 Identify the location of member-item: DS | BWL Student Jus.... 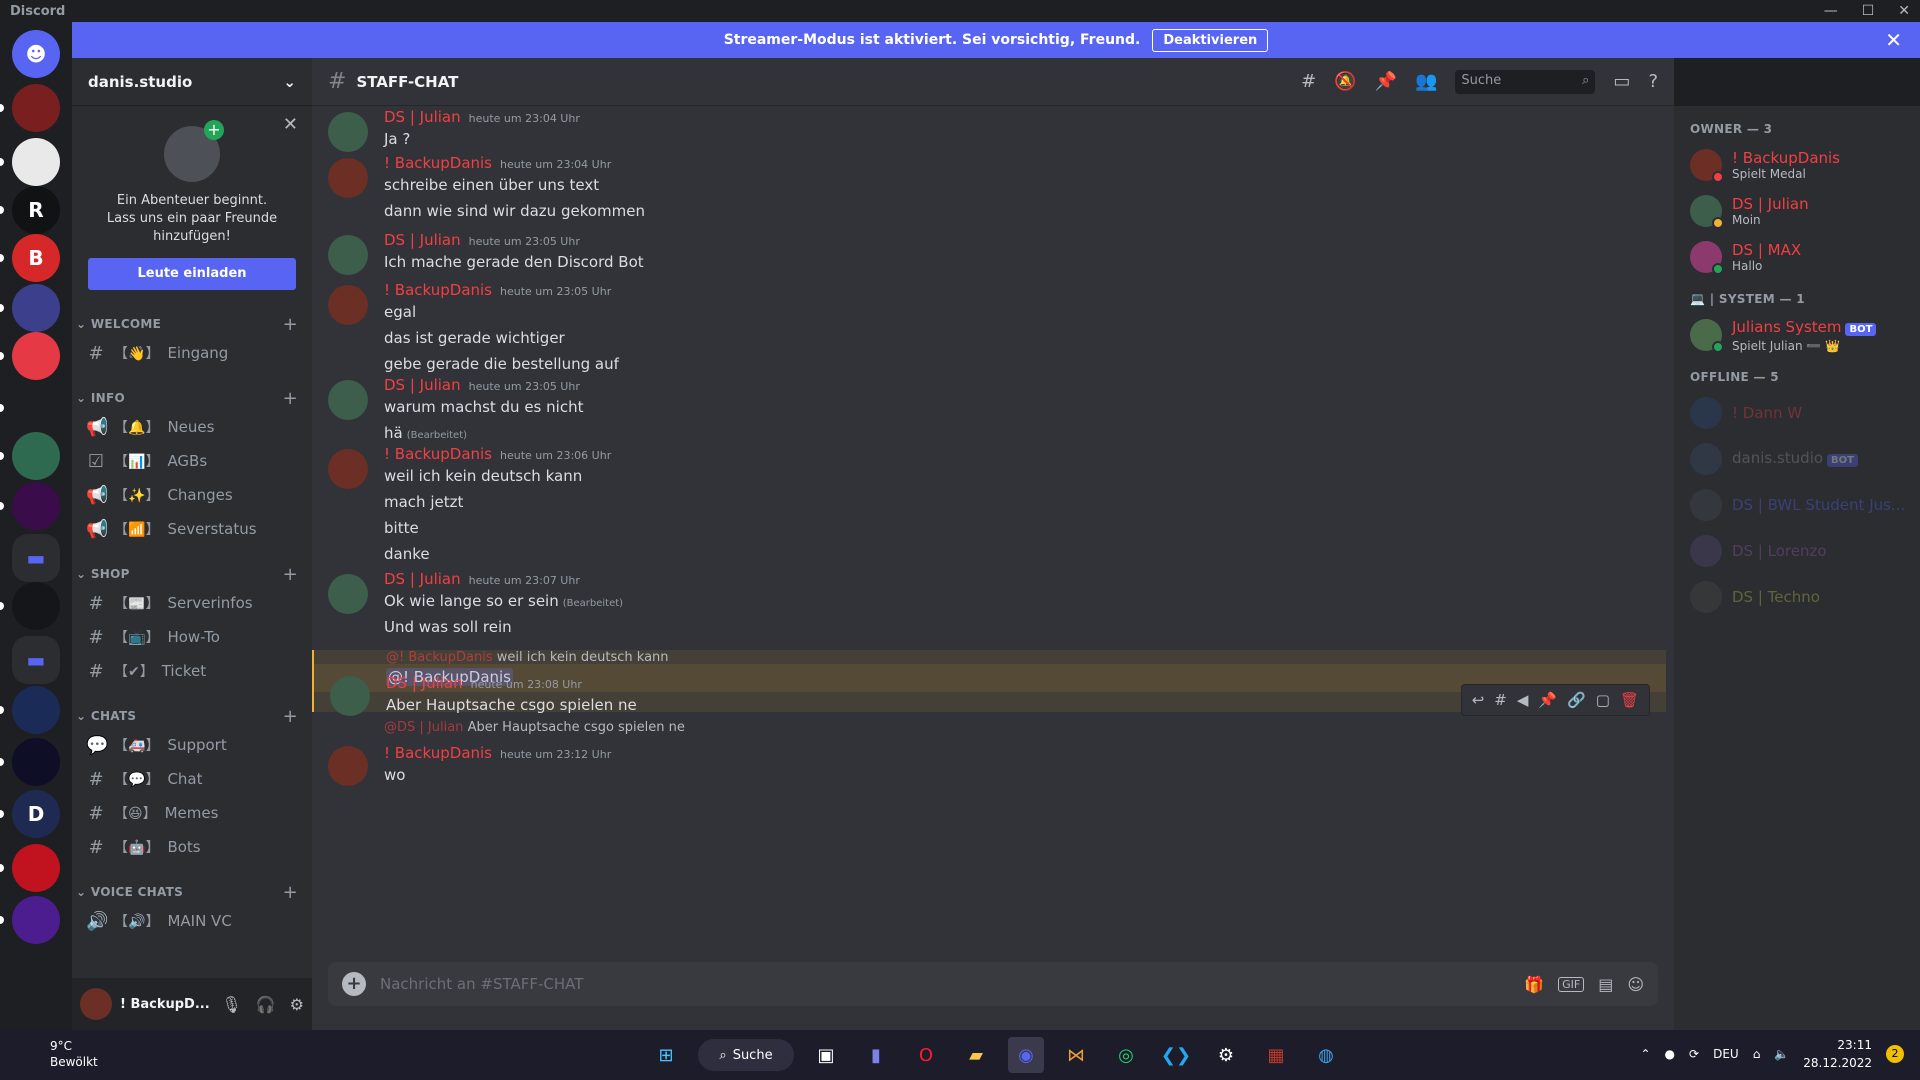
(1801, 505).